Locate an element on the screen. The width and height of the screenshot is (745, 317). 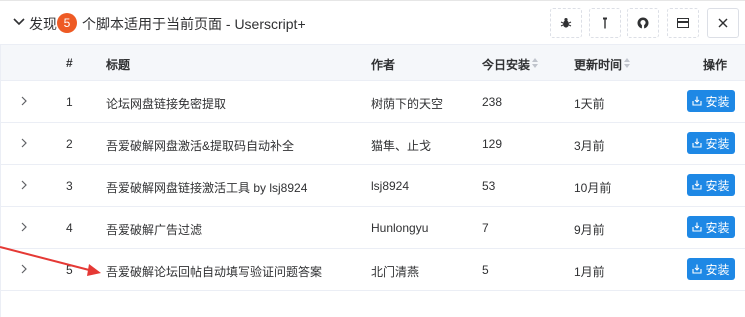
today-installs: 238 is located at coordinates (492, 102).